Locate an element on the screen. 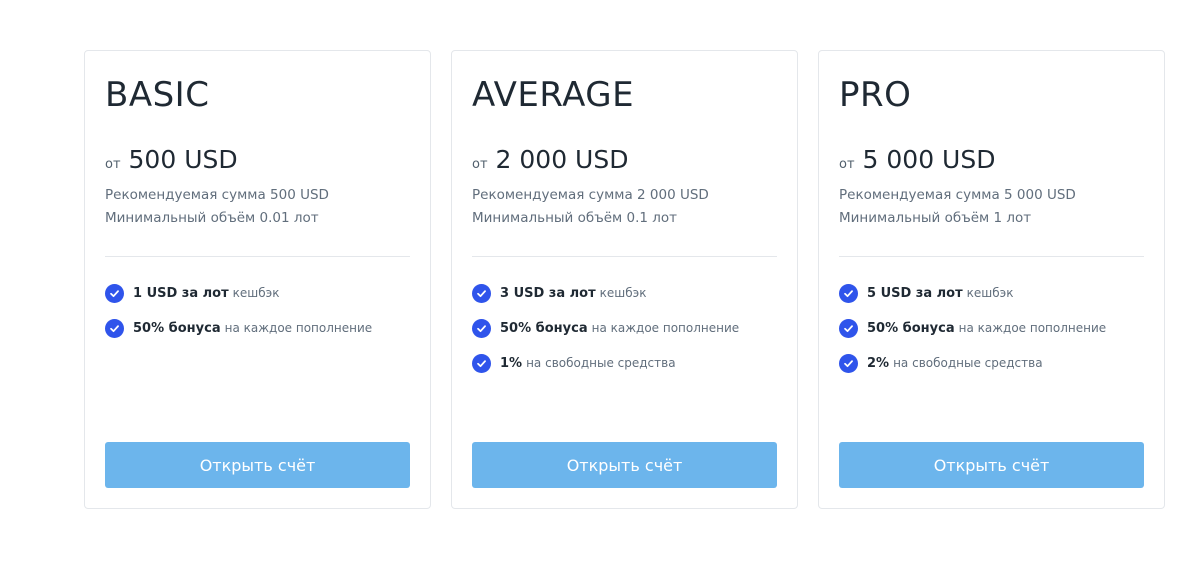 Image resolution: width=1200 pixels, height=569 pixels. plan-title: PRO is located at coordinates (875, 95).